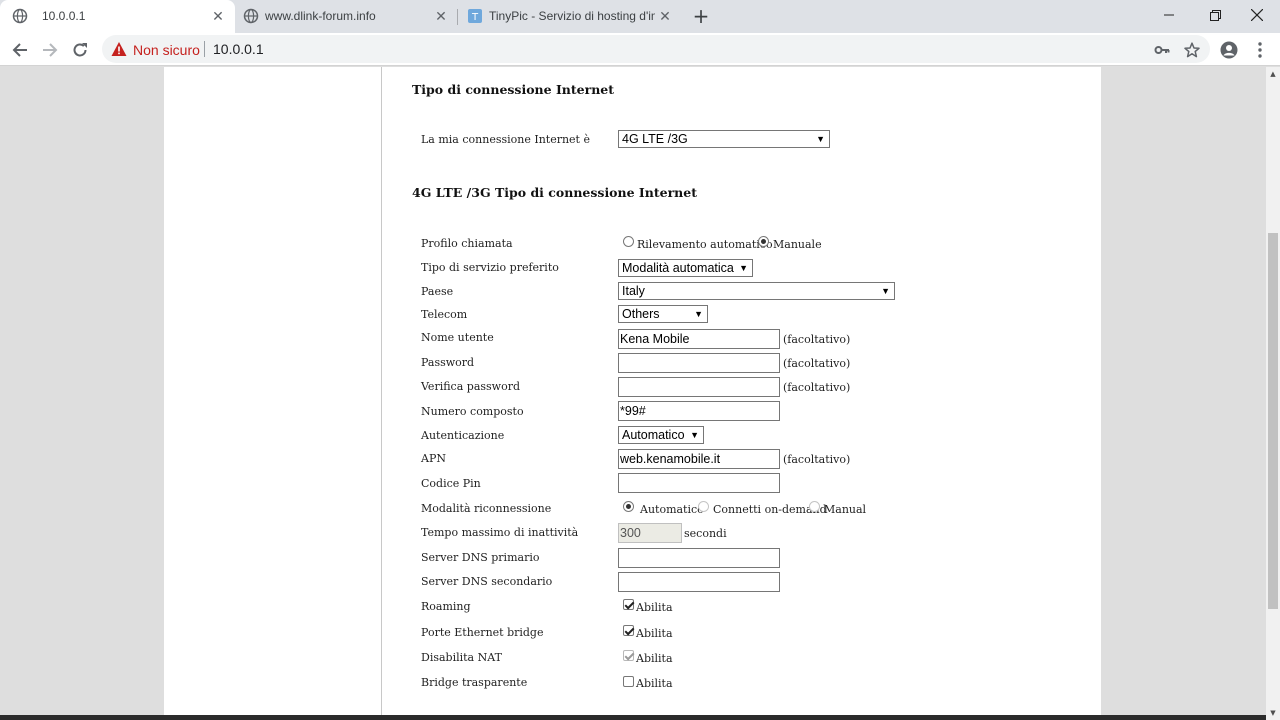 This screenshot has width=1280, height=720. I want to click on radio-rilevamento-automatico, so click(628, 241).